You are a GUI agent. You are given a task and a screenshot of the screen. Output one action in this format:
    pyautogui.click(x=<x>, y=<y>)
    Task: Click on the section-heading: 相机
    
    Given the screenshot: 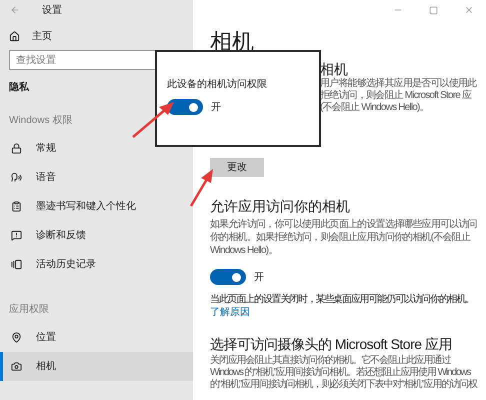 What is the action you would take?
    pyautogui.click(x=334, y=69)
    